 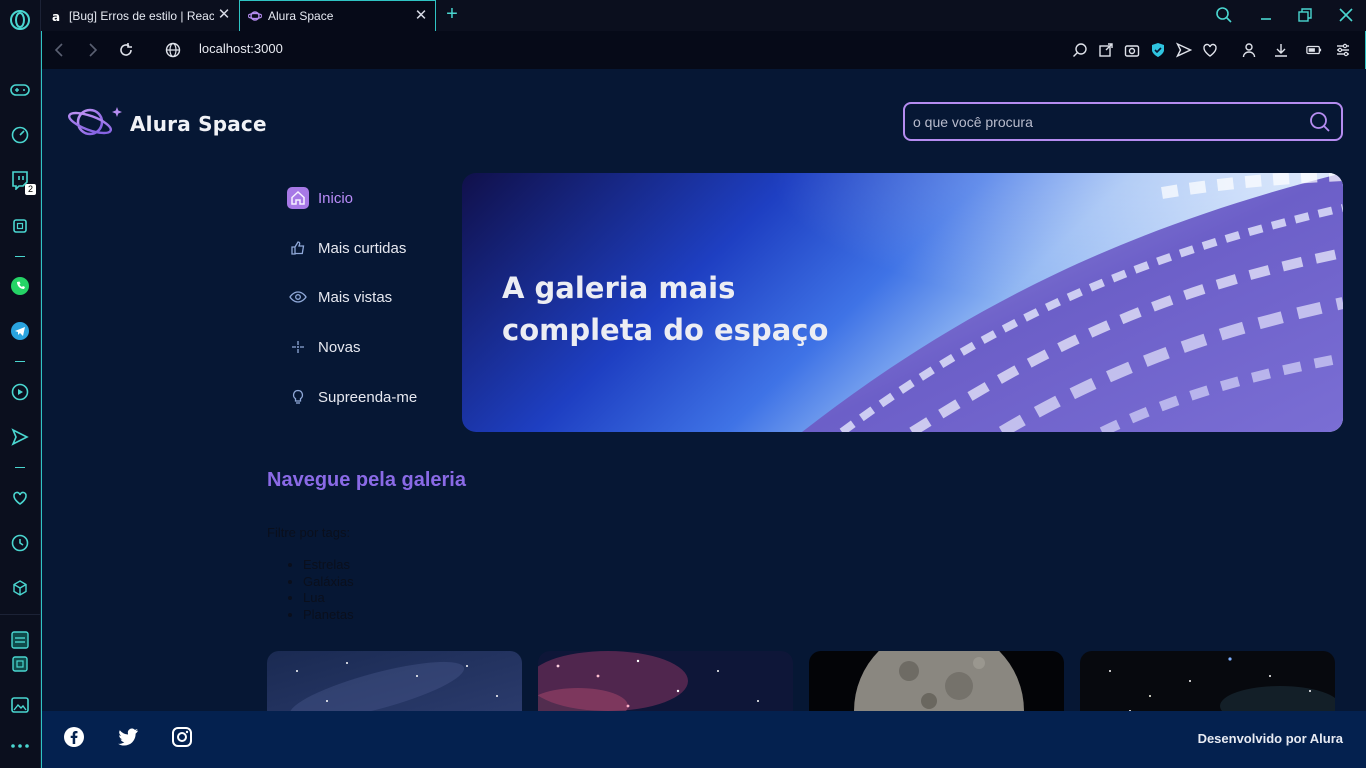 What do you see at coordinates (1210, 50) in the screenshot?
I see `bookmark-heart-icon` at bounding box center [1210, 50].